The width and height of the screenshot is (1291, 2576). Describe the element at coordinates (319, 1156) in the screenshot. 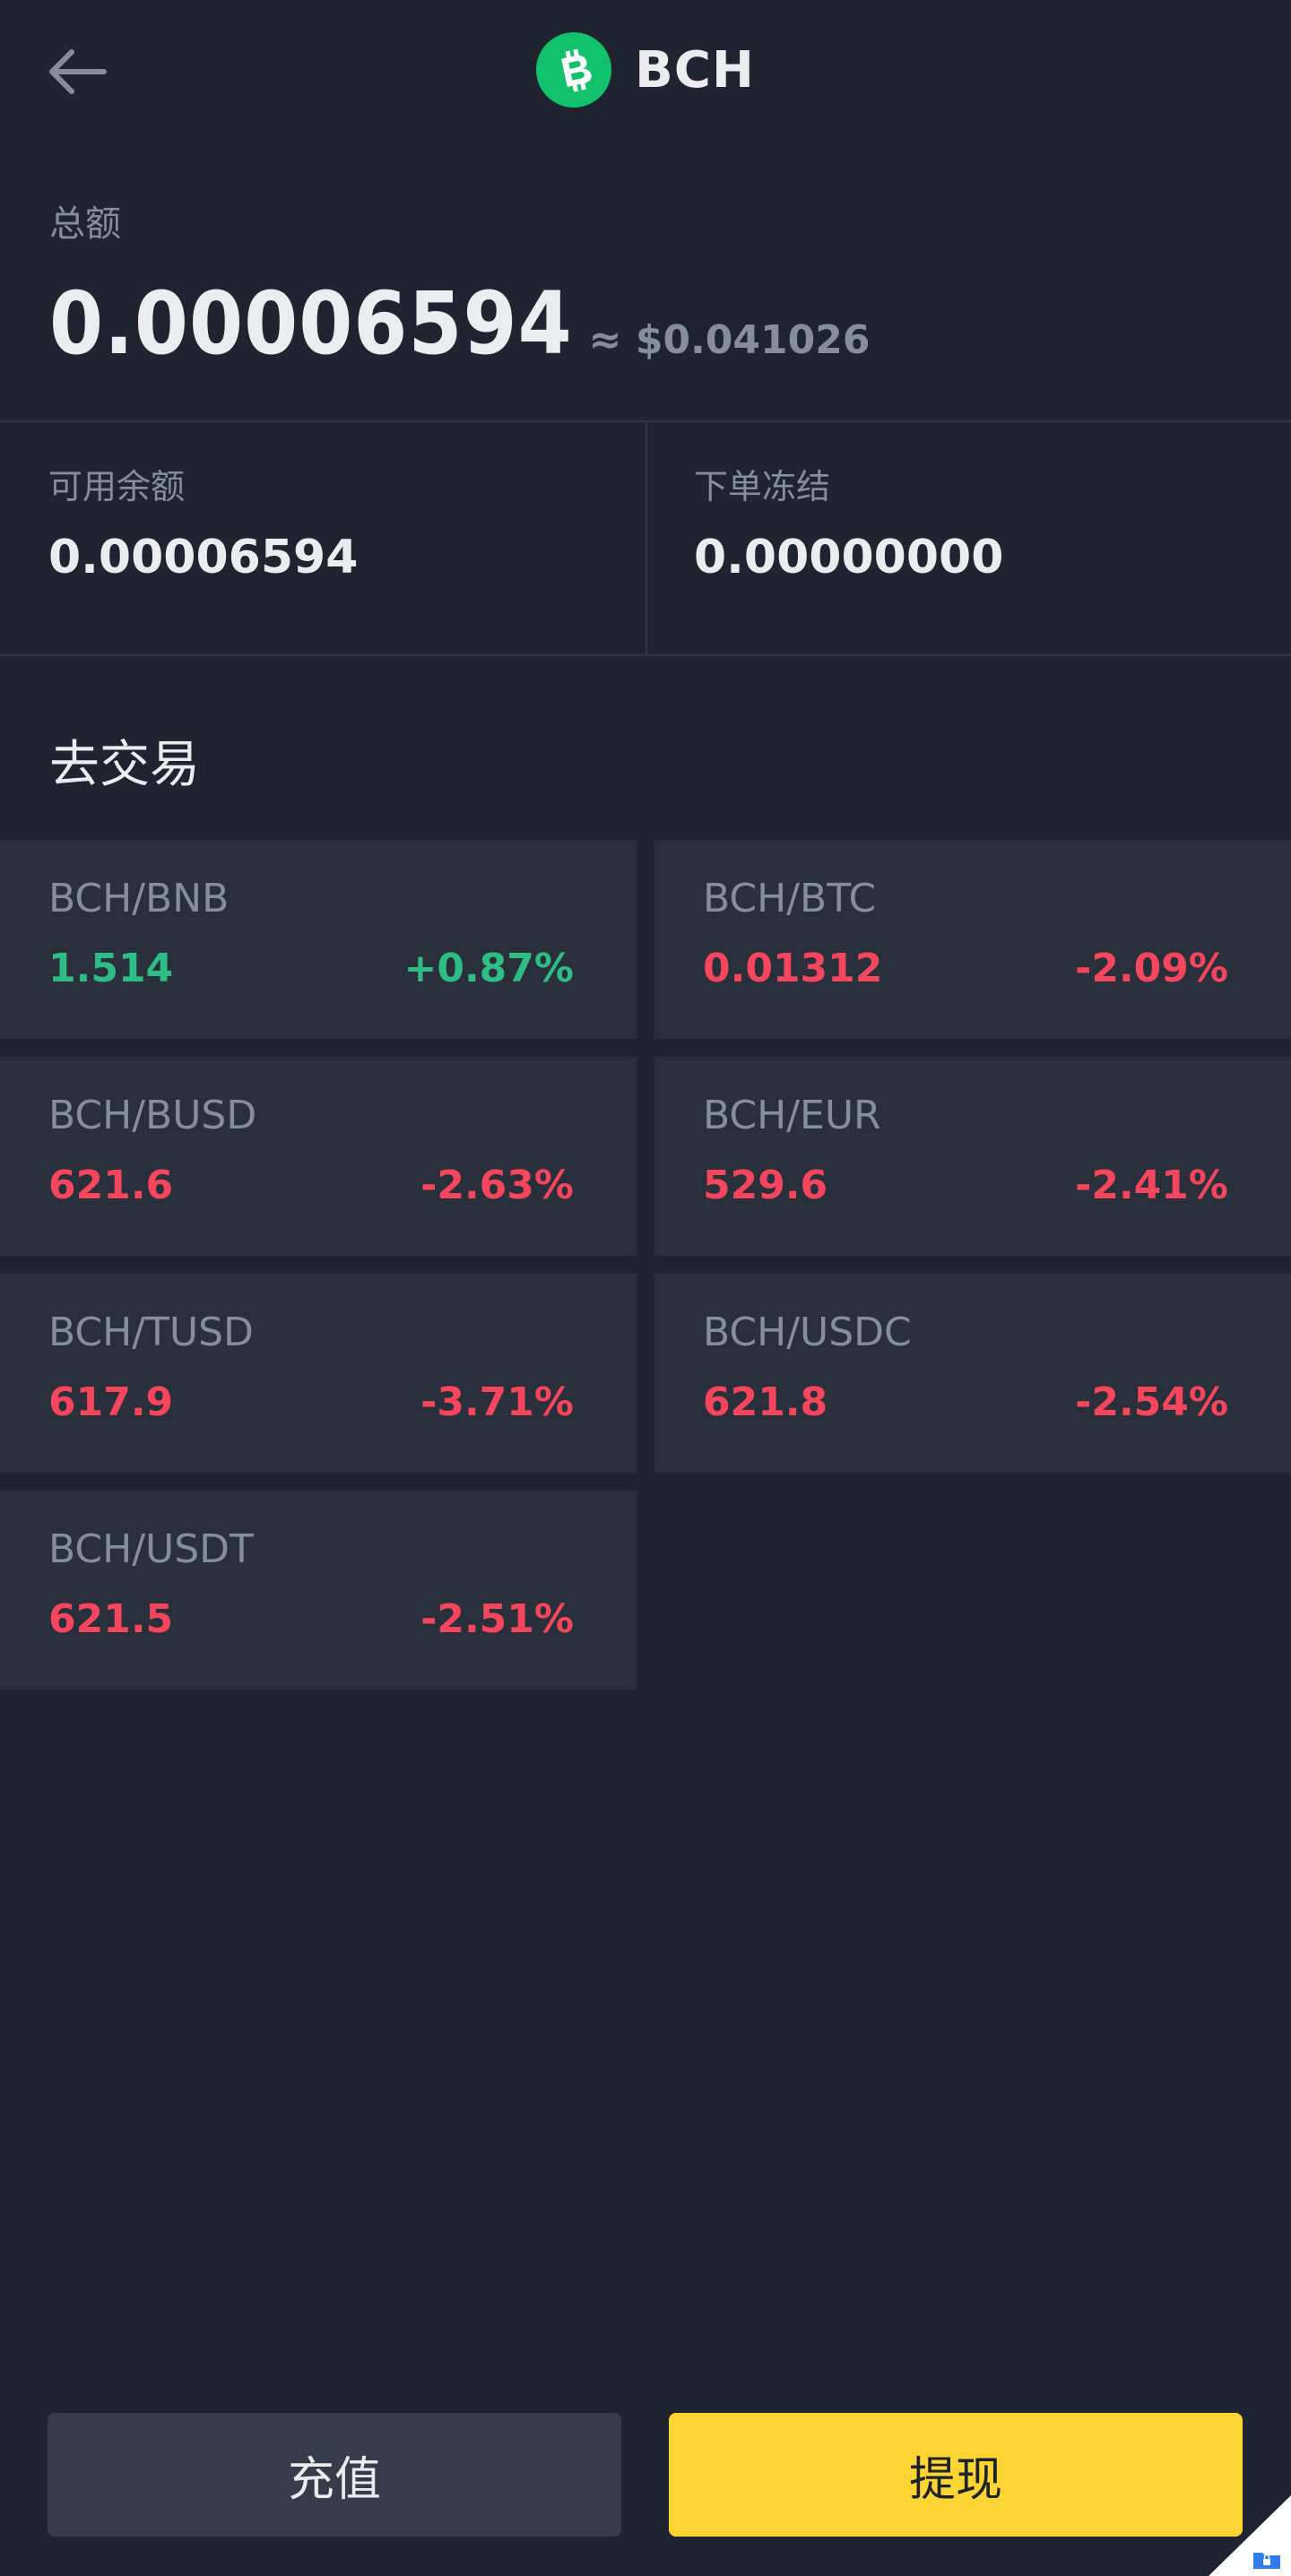

I see `pair-card-bch-busd: BCH/BUSD 621.6 -2.63%` at that location.